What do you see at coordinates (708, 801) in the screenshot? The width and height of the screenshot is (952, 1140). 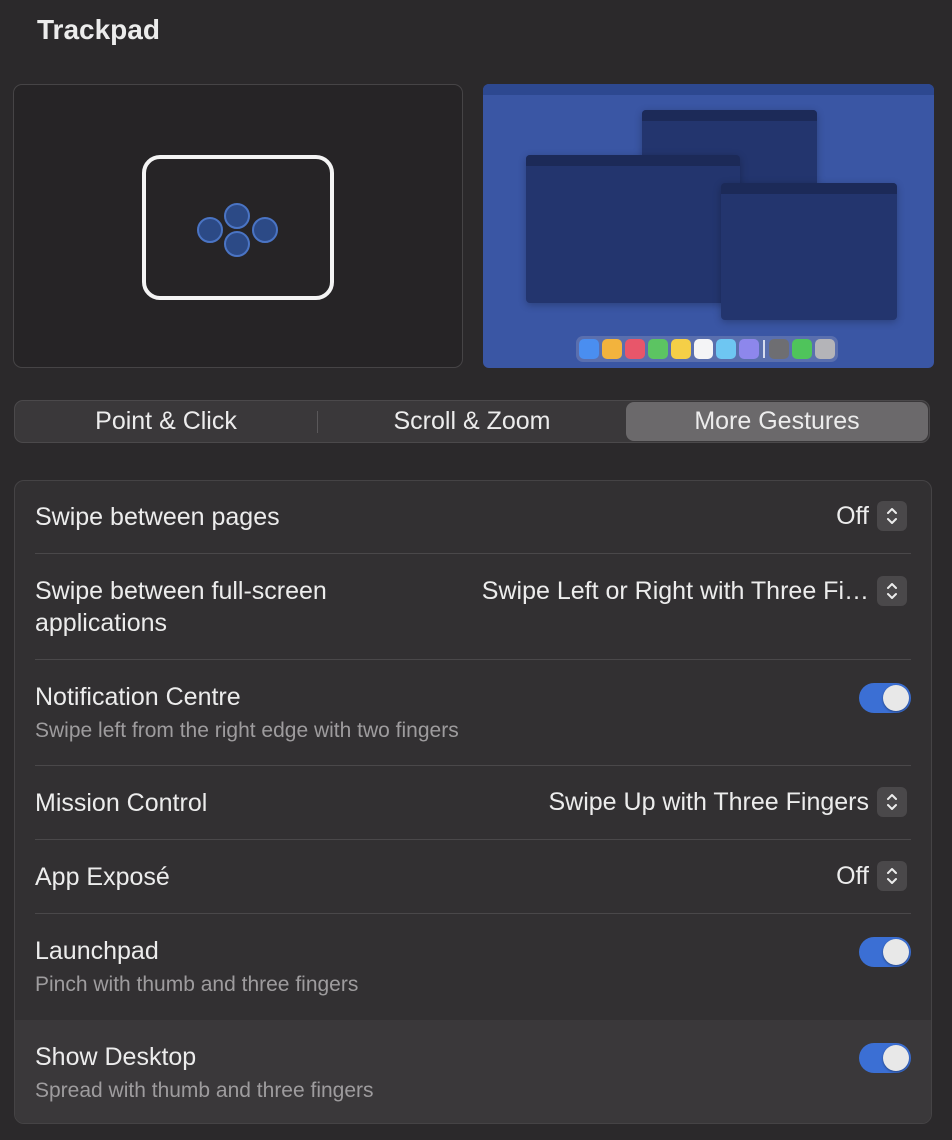 I see `mission-control-value: Swipe Up with Three Fingers` at bounding box center [708, 801].